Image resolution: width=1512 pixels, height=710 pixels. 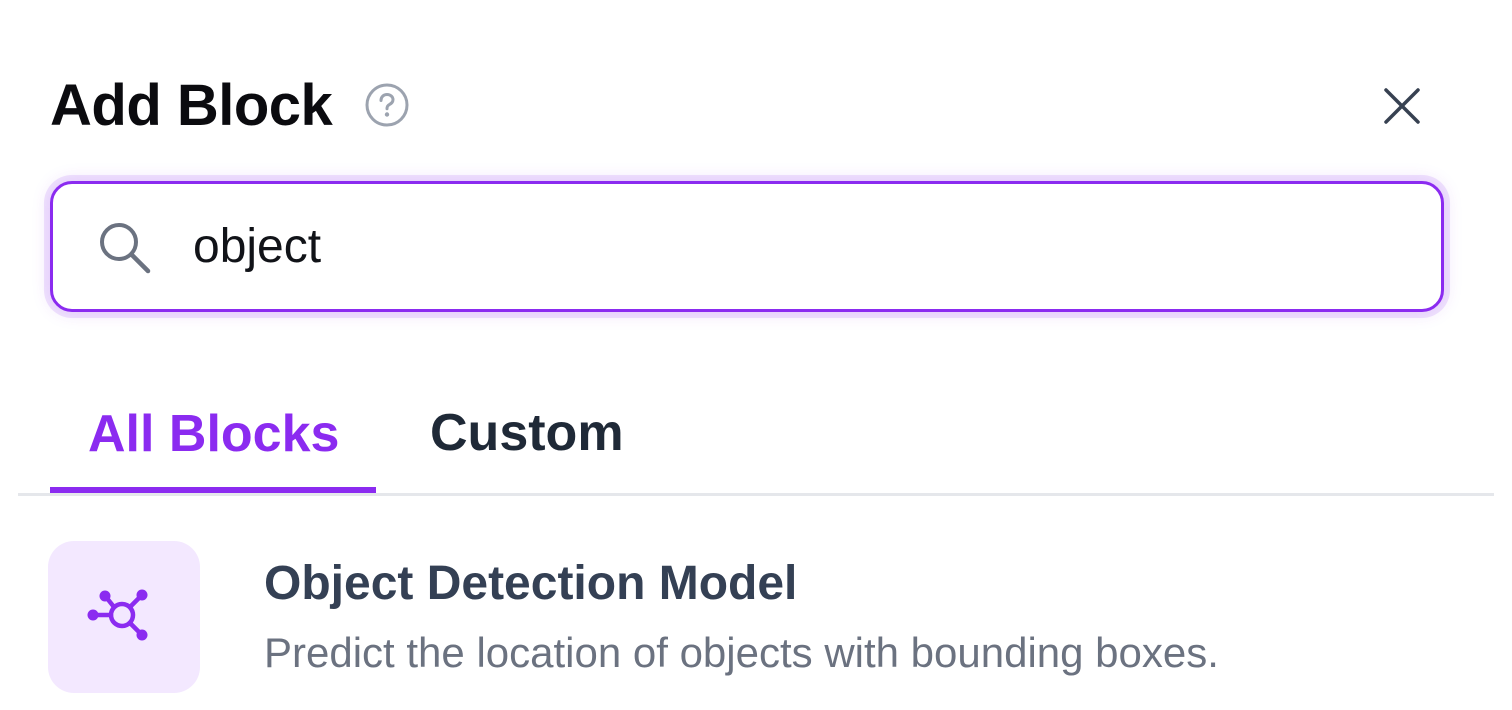 I want to click on close-button, so click(x=1402, y=108).